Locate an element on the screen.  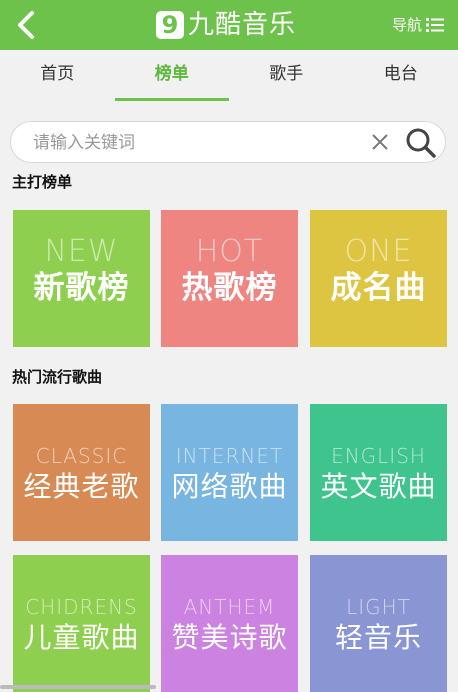
logo-badge: 9 is located at coordinates (170, 25).